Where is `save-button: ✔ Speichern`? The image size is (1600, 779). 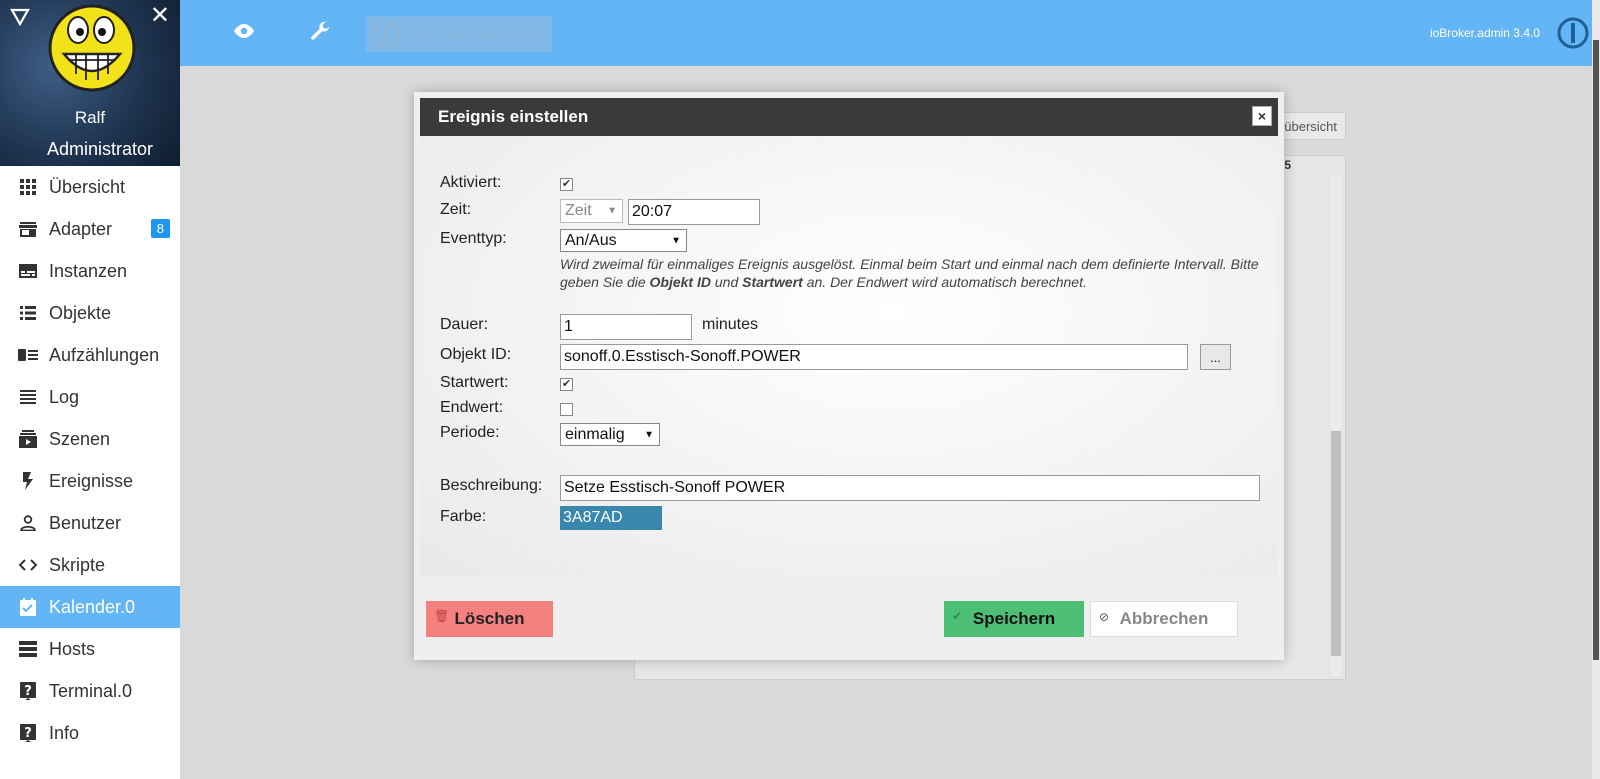
save-button: ✔ Speichern is located at coordinates (1014, 619).